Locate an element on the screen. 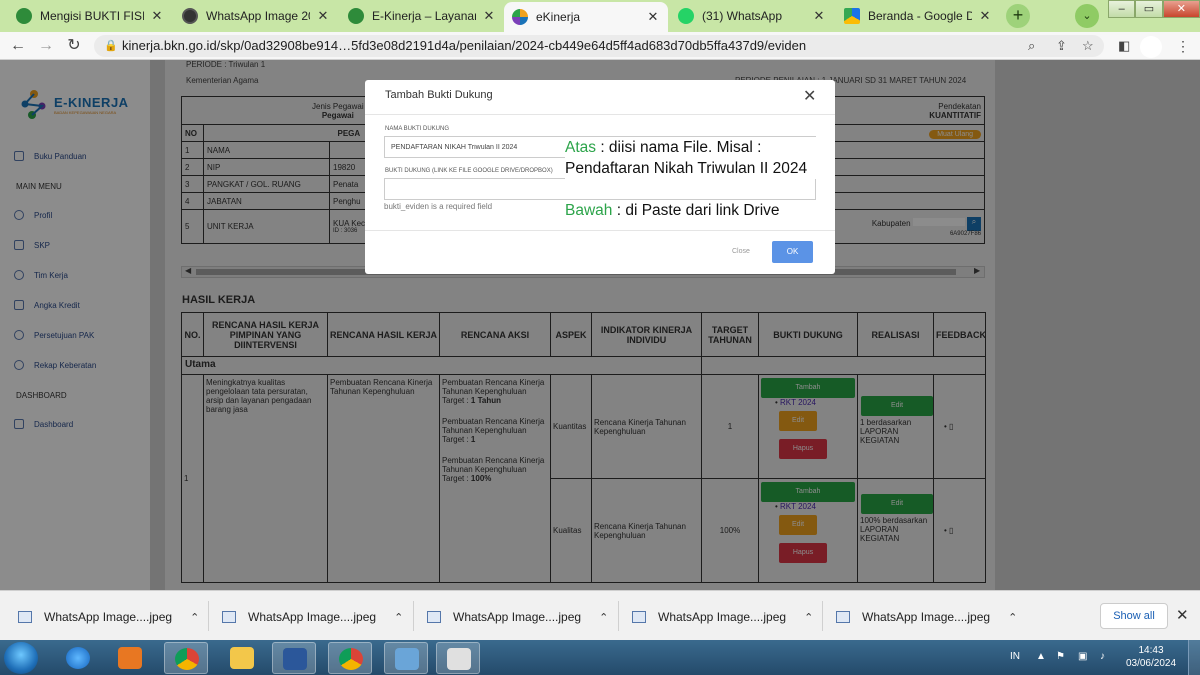  system-clock: 14:43 03/06/2024 is located at coordinates (1151, 657).